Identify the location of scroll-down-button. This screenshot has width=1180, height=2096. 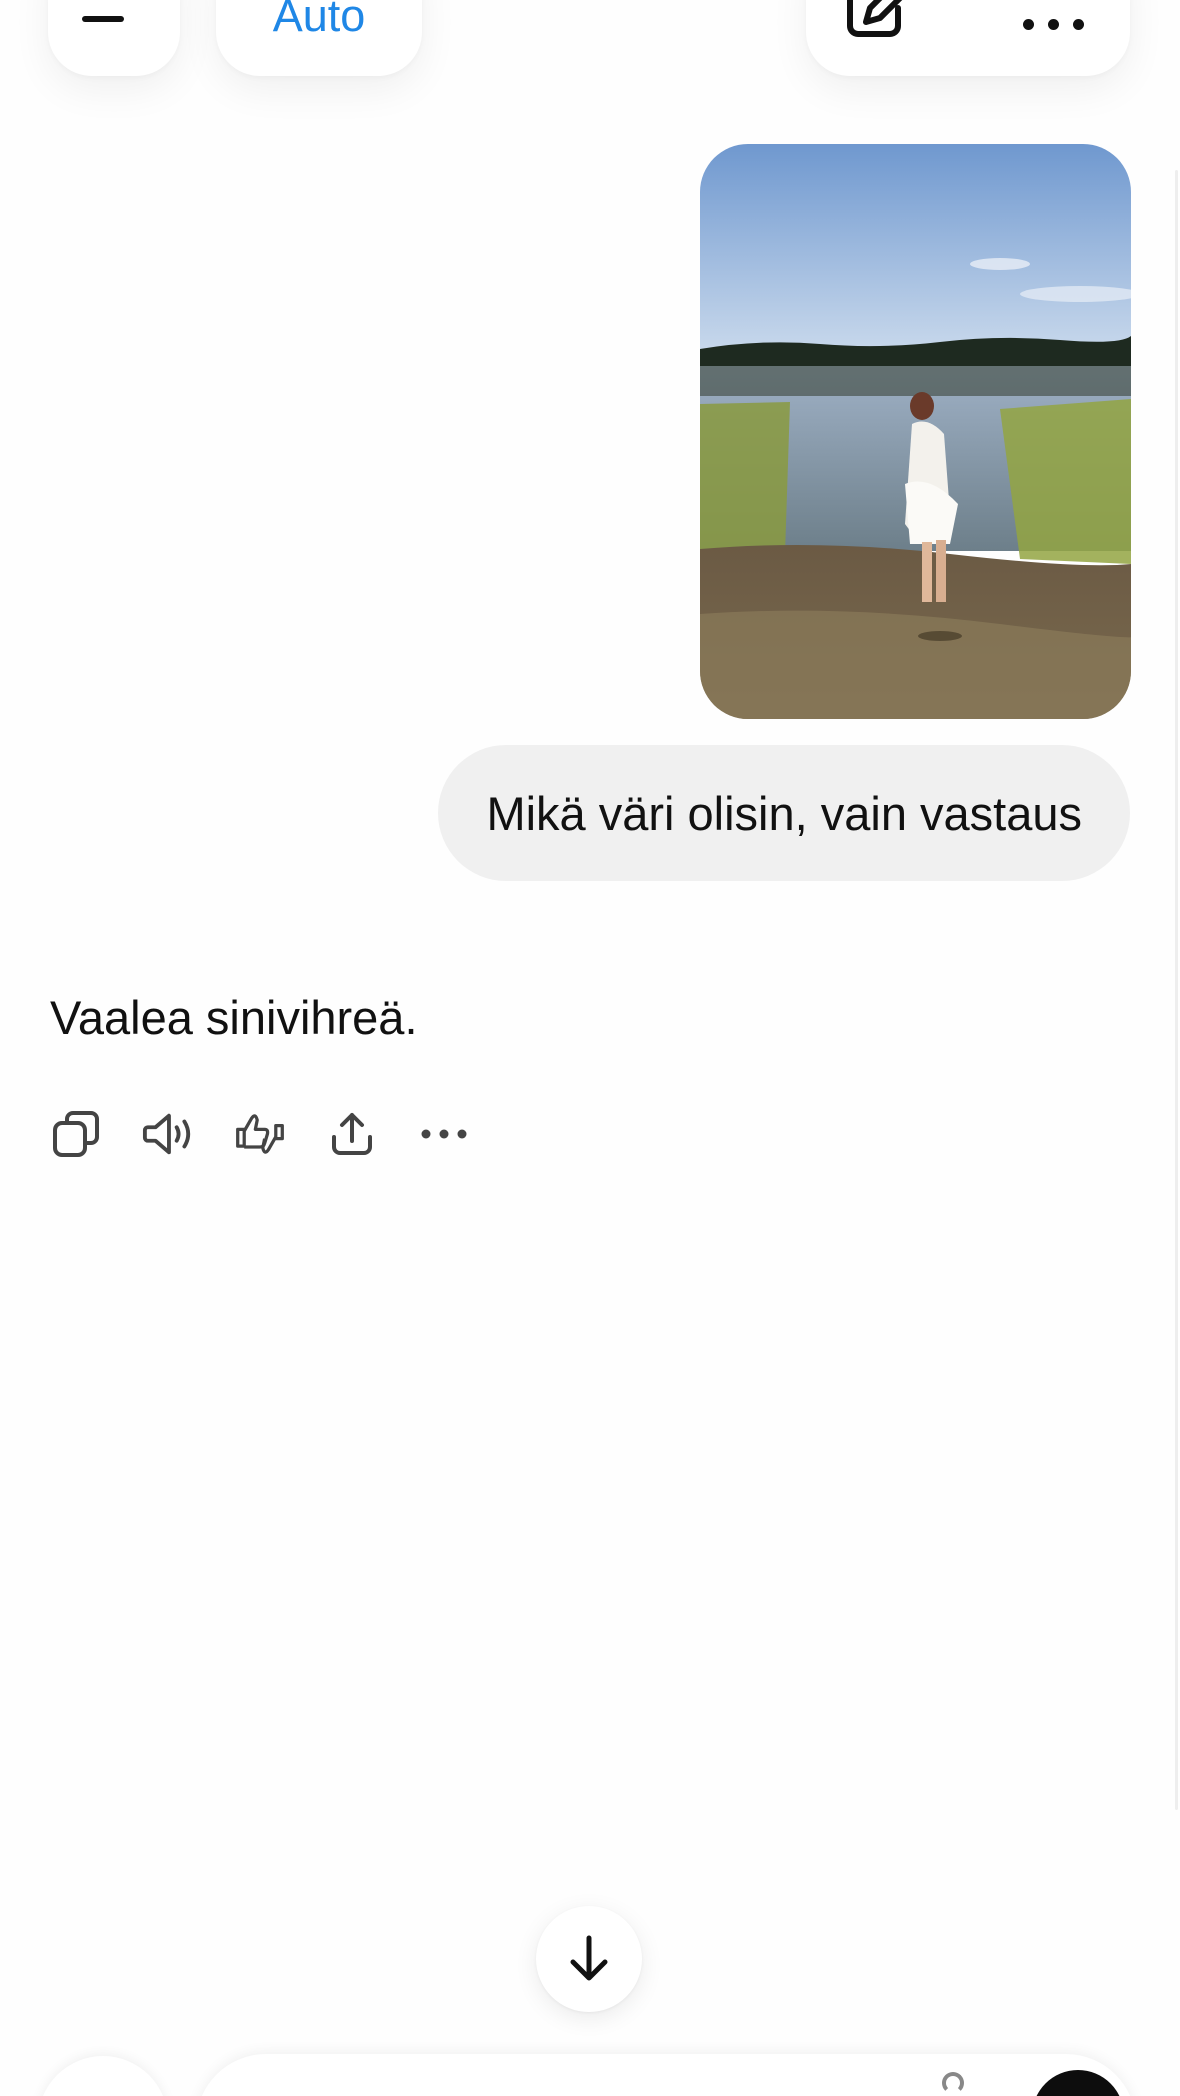
(589, 1959).